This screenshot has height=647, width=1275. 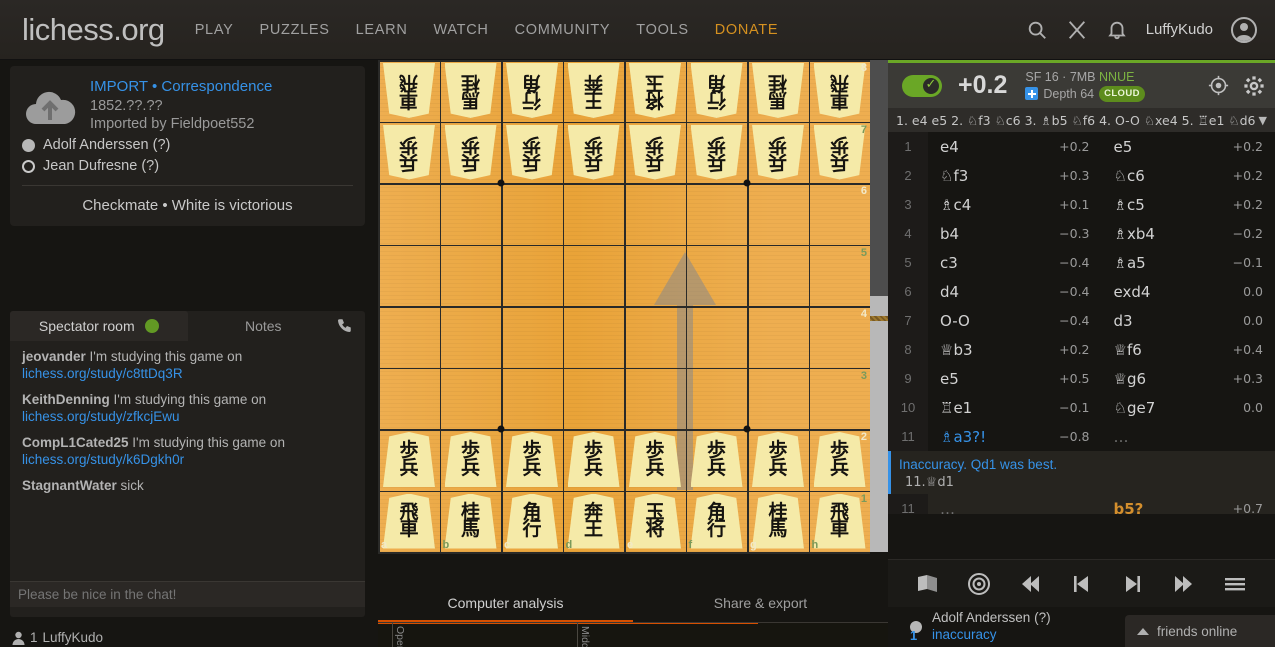 What do you see at coordinates (1015, 262) in the screenshot?
I see `move-white-cell: c3 −0.4` at bounding box center [1015, 262].